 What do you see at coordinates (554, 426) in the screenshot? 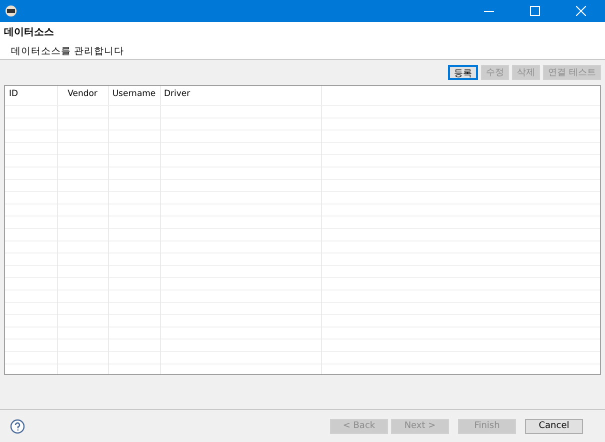
I see `footer-button: Cancel` at bounding box center [554, 426].